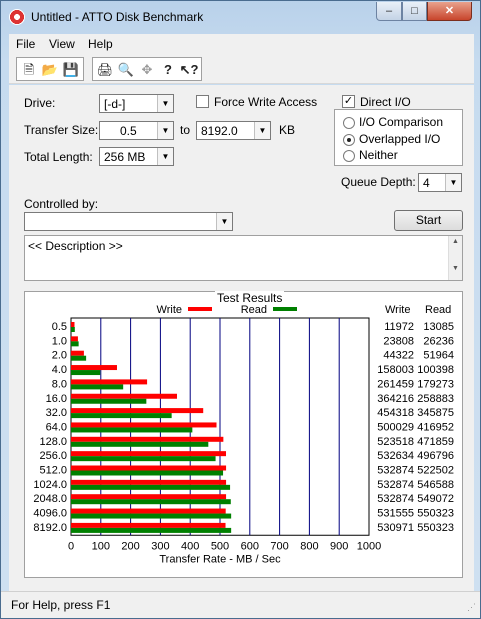  I want to click on direct-io-checkbox: ✓, so click(348, 101).